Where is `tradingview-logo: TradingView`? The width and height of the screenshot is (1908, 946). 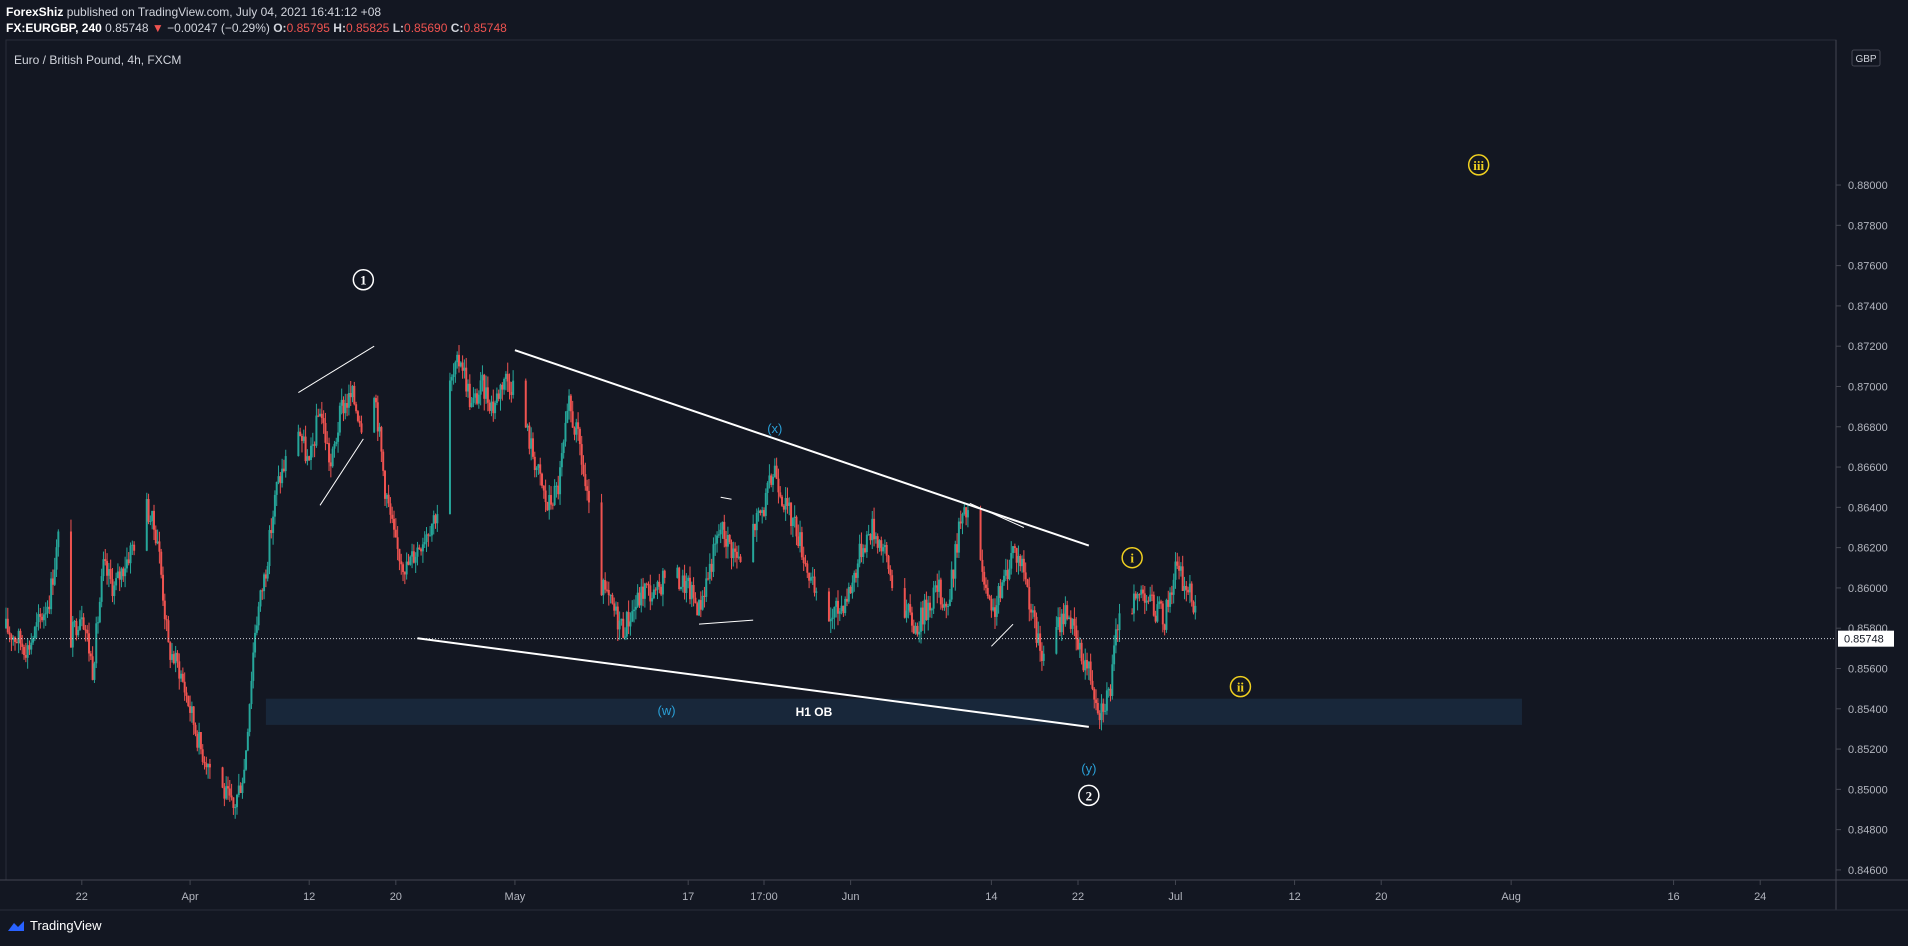
tradingview-logo: TradingView is located at coordinates (54, 925).